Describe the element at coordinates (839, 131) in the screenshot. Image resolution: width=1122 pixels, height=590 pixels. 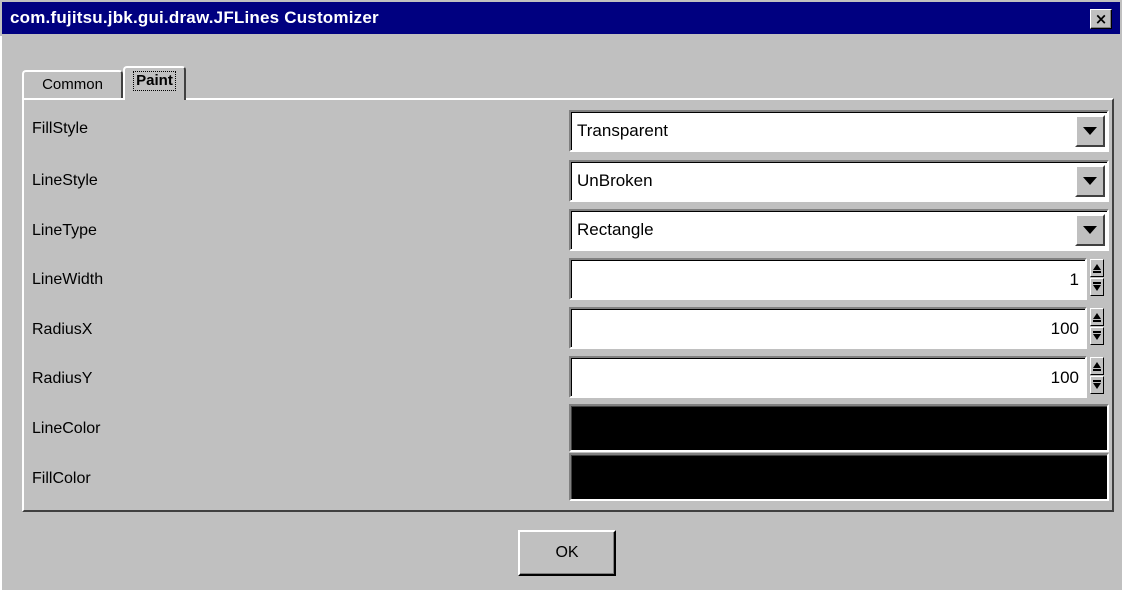
I see `fill-style-select: Transparent` at that location.